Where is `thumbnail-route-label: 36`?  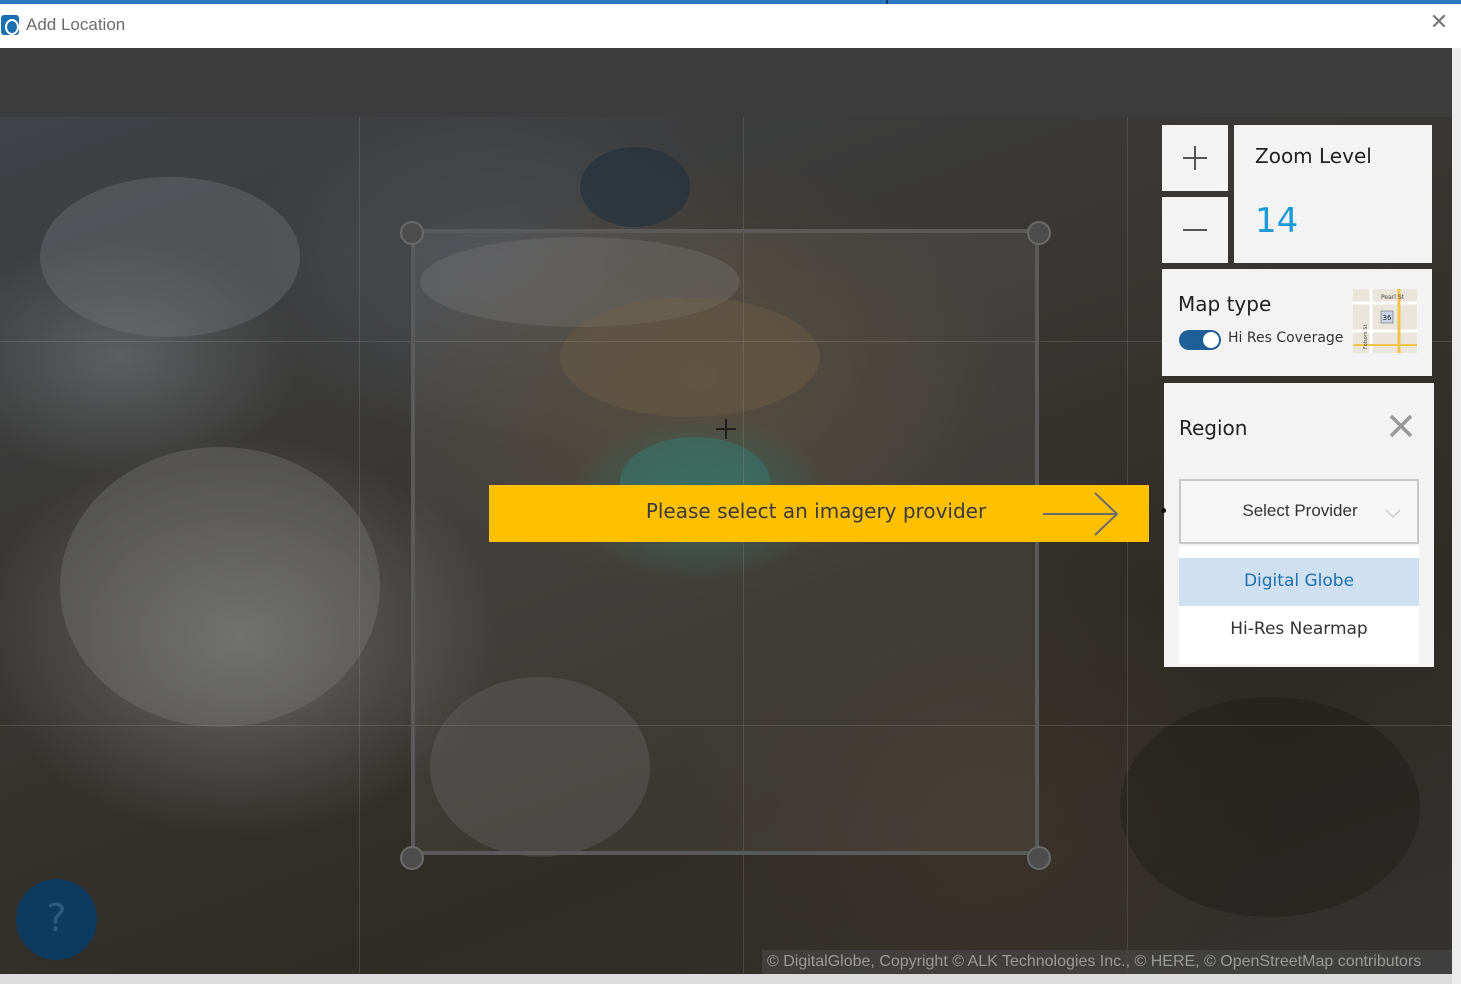
thumbnail-route-label: 36 is located at coordinates (1387, 318).